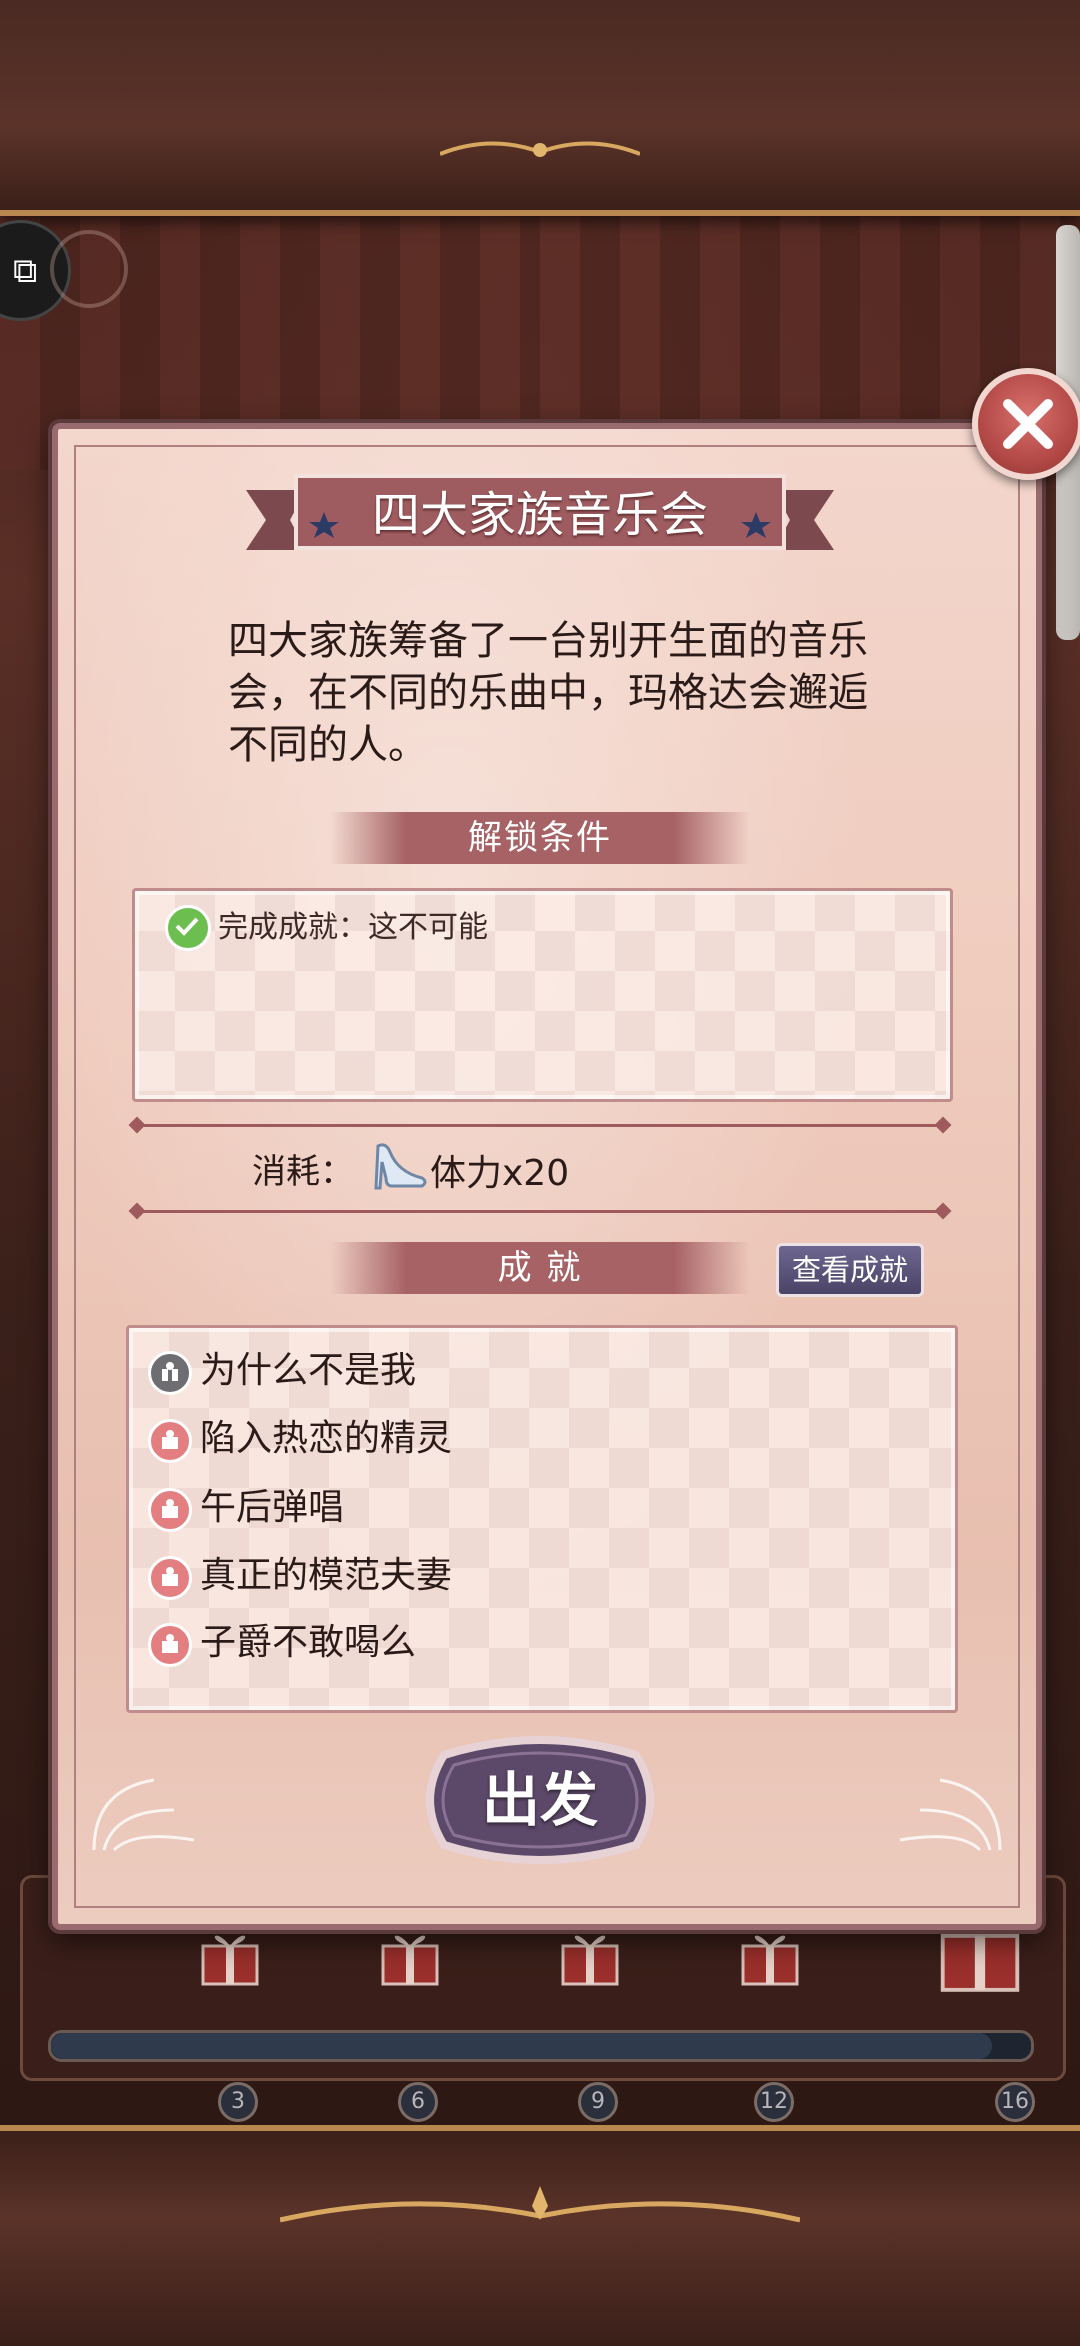 This screenshot has height=2346, width=1080. I want to click on back-icon, so click(89, 269).